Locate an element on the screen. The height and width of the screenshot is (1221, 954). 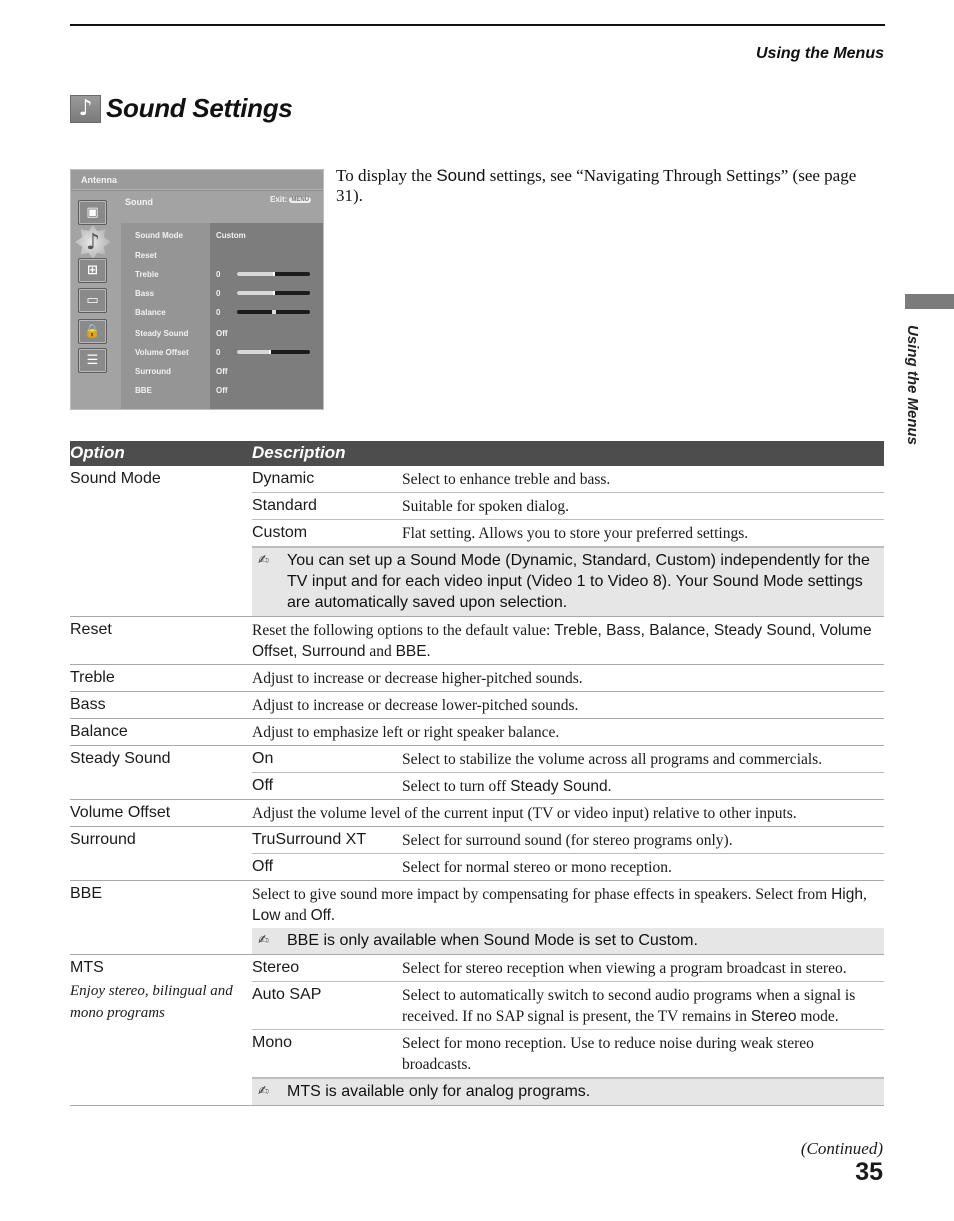
option-label: Bass is located at coordinates (88, 704).